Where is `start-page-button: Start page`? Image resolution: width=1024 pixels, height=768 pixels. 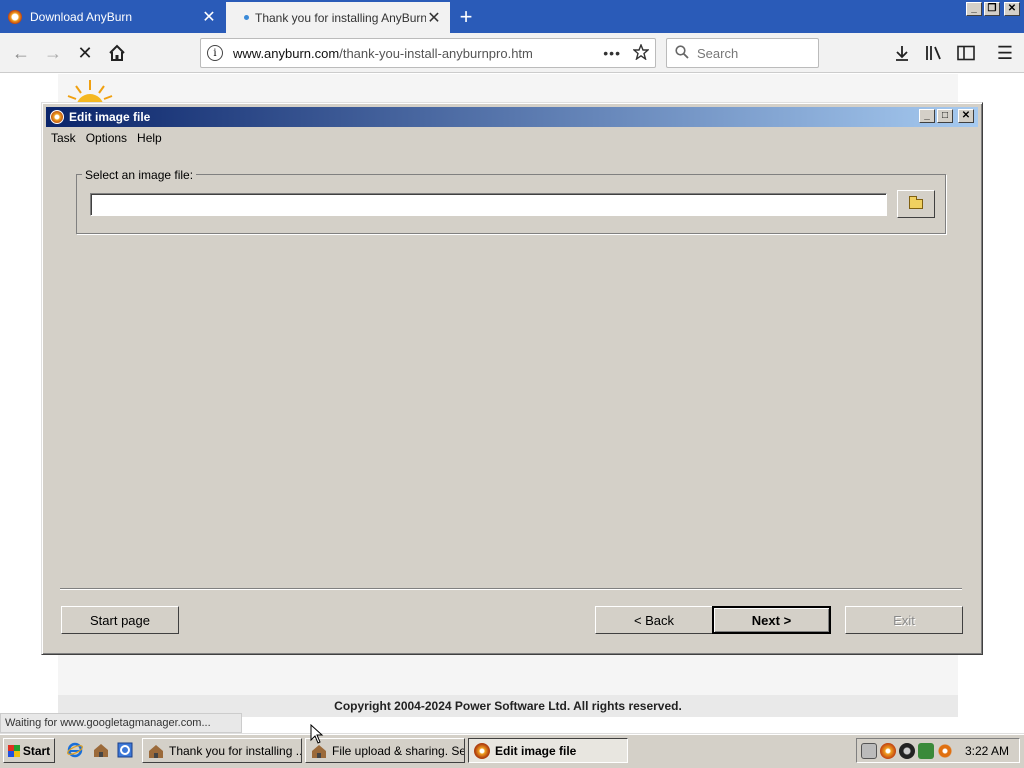 start-page-button: Start page is located at coordinates (120, 620).